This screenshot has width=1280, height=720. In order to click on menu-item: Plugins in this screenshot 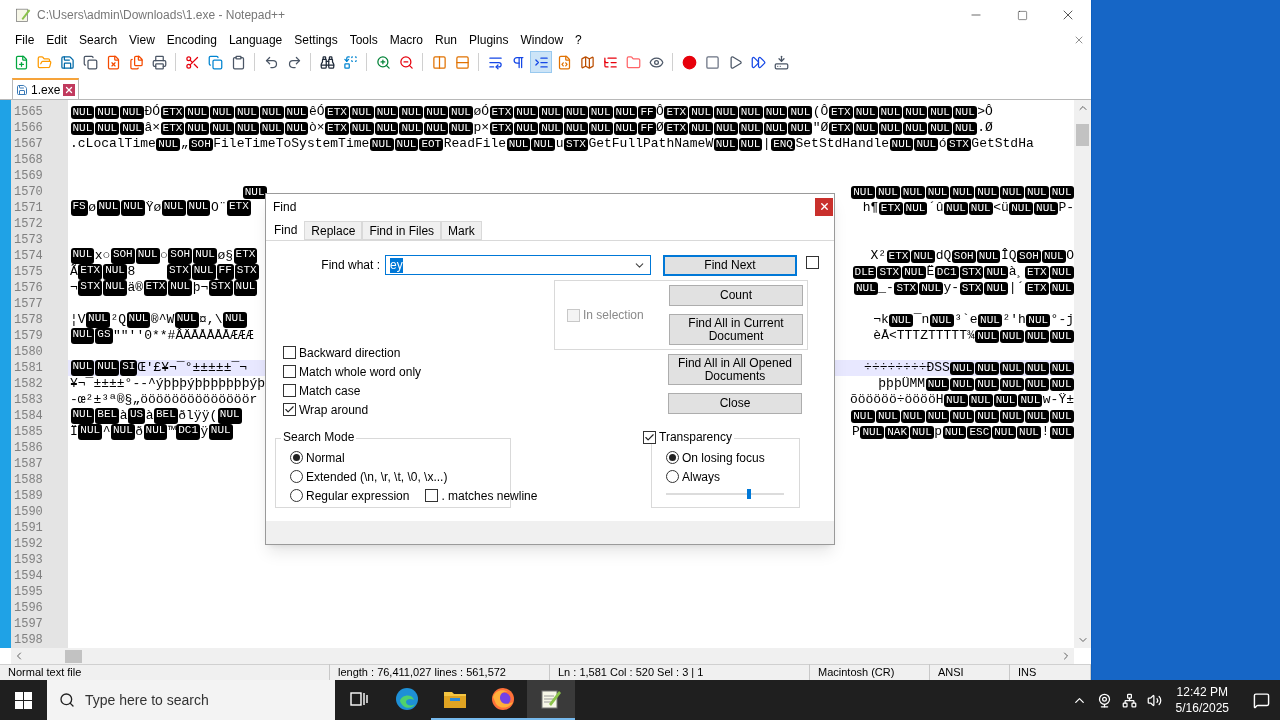, I will do `click(489, 40)`.